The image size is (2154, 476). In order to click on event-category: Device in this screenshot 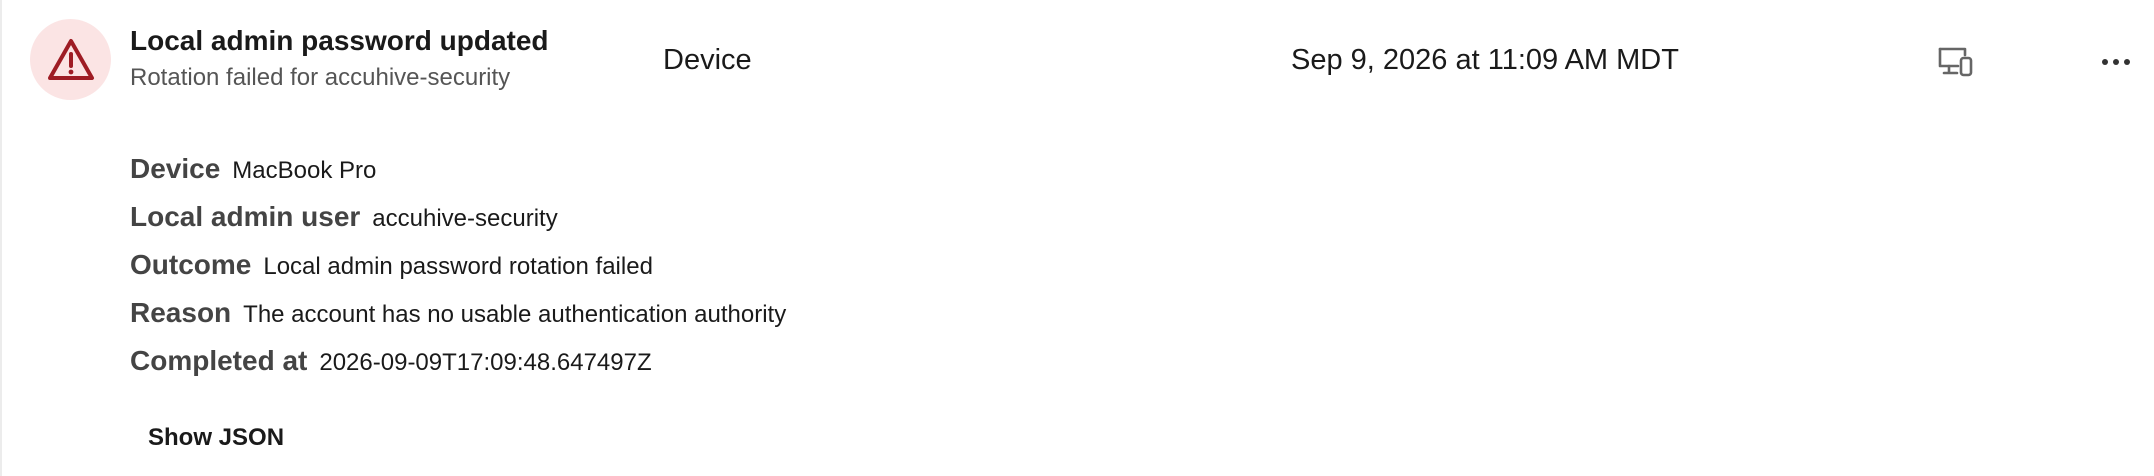, I will do `click(707, 60)`.